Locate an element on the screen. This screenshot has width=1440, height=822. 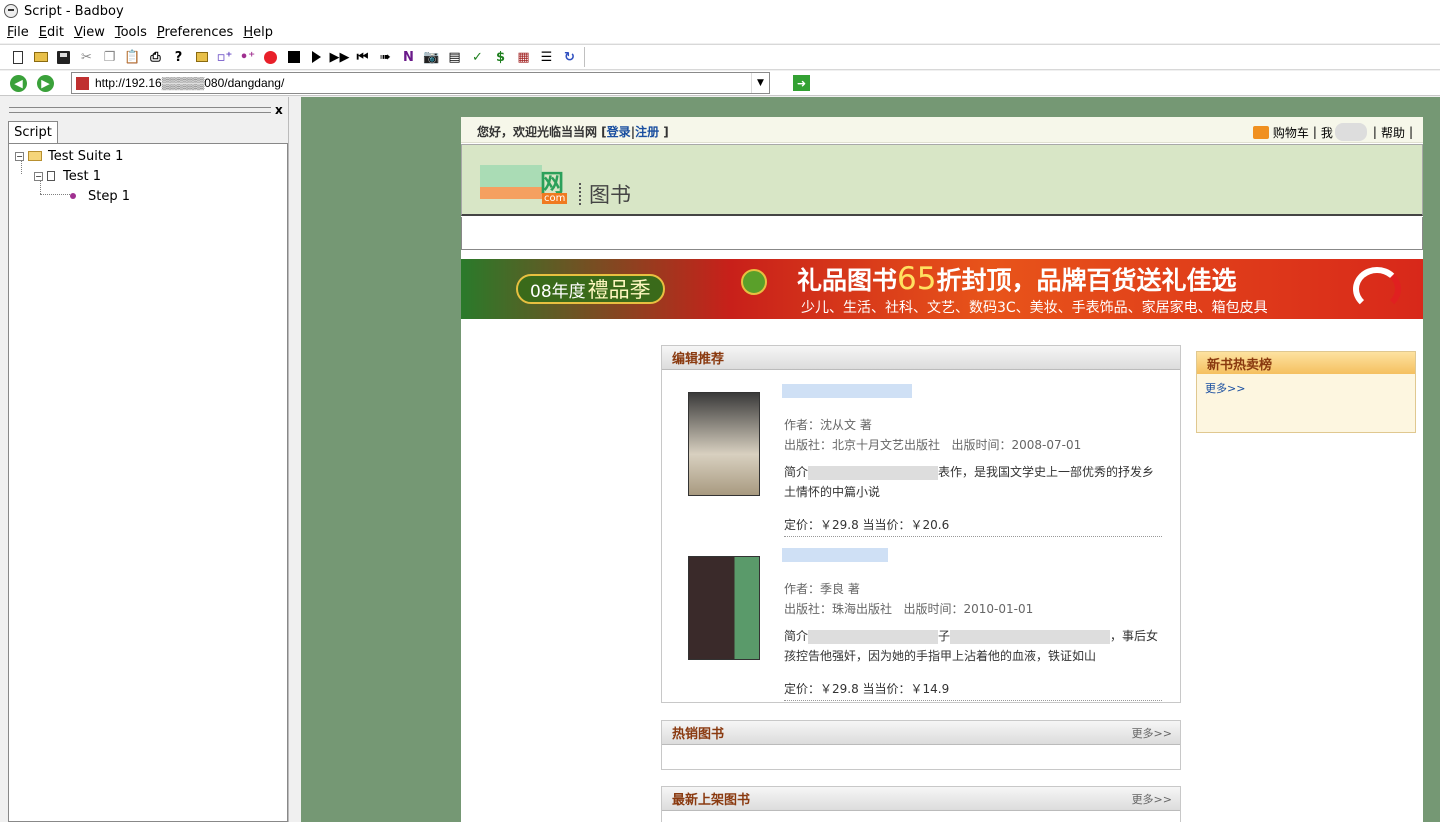
banner-title-prefix: 礼品图书 is located at coordinates (847, 280).